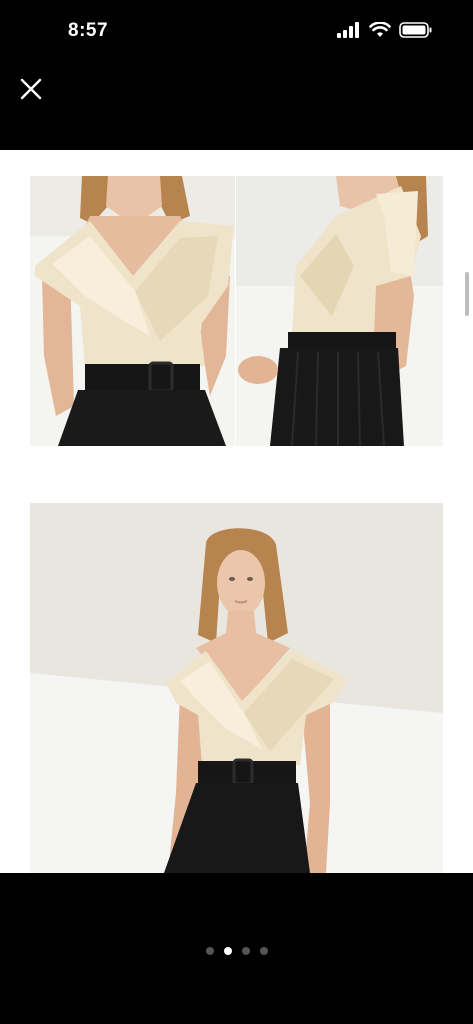  I want to click on page-indicator, so click(236, 951).